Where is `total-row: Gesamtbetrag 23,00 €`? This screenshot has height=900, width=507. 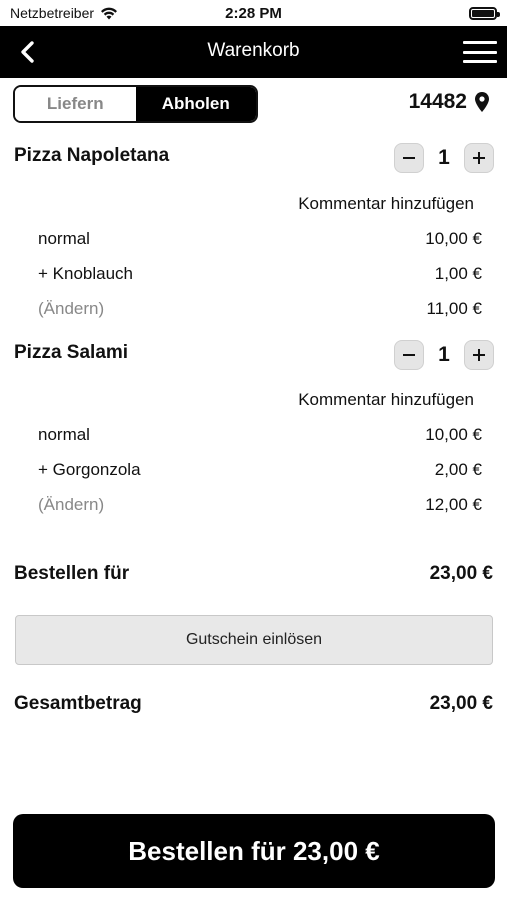 total-row: Gesamtbetrag 23,00 € is located at coordinates (253, 704).